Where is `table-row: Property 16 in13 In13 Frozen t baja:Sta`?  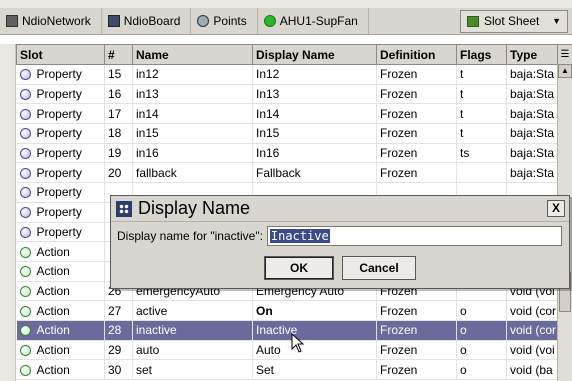
table-row: Property 16 in13 In13 Frozen t baja:Sta is located at coordinates (294, 94).